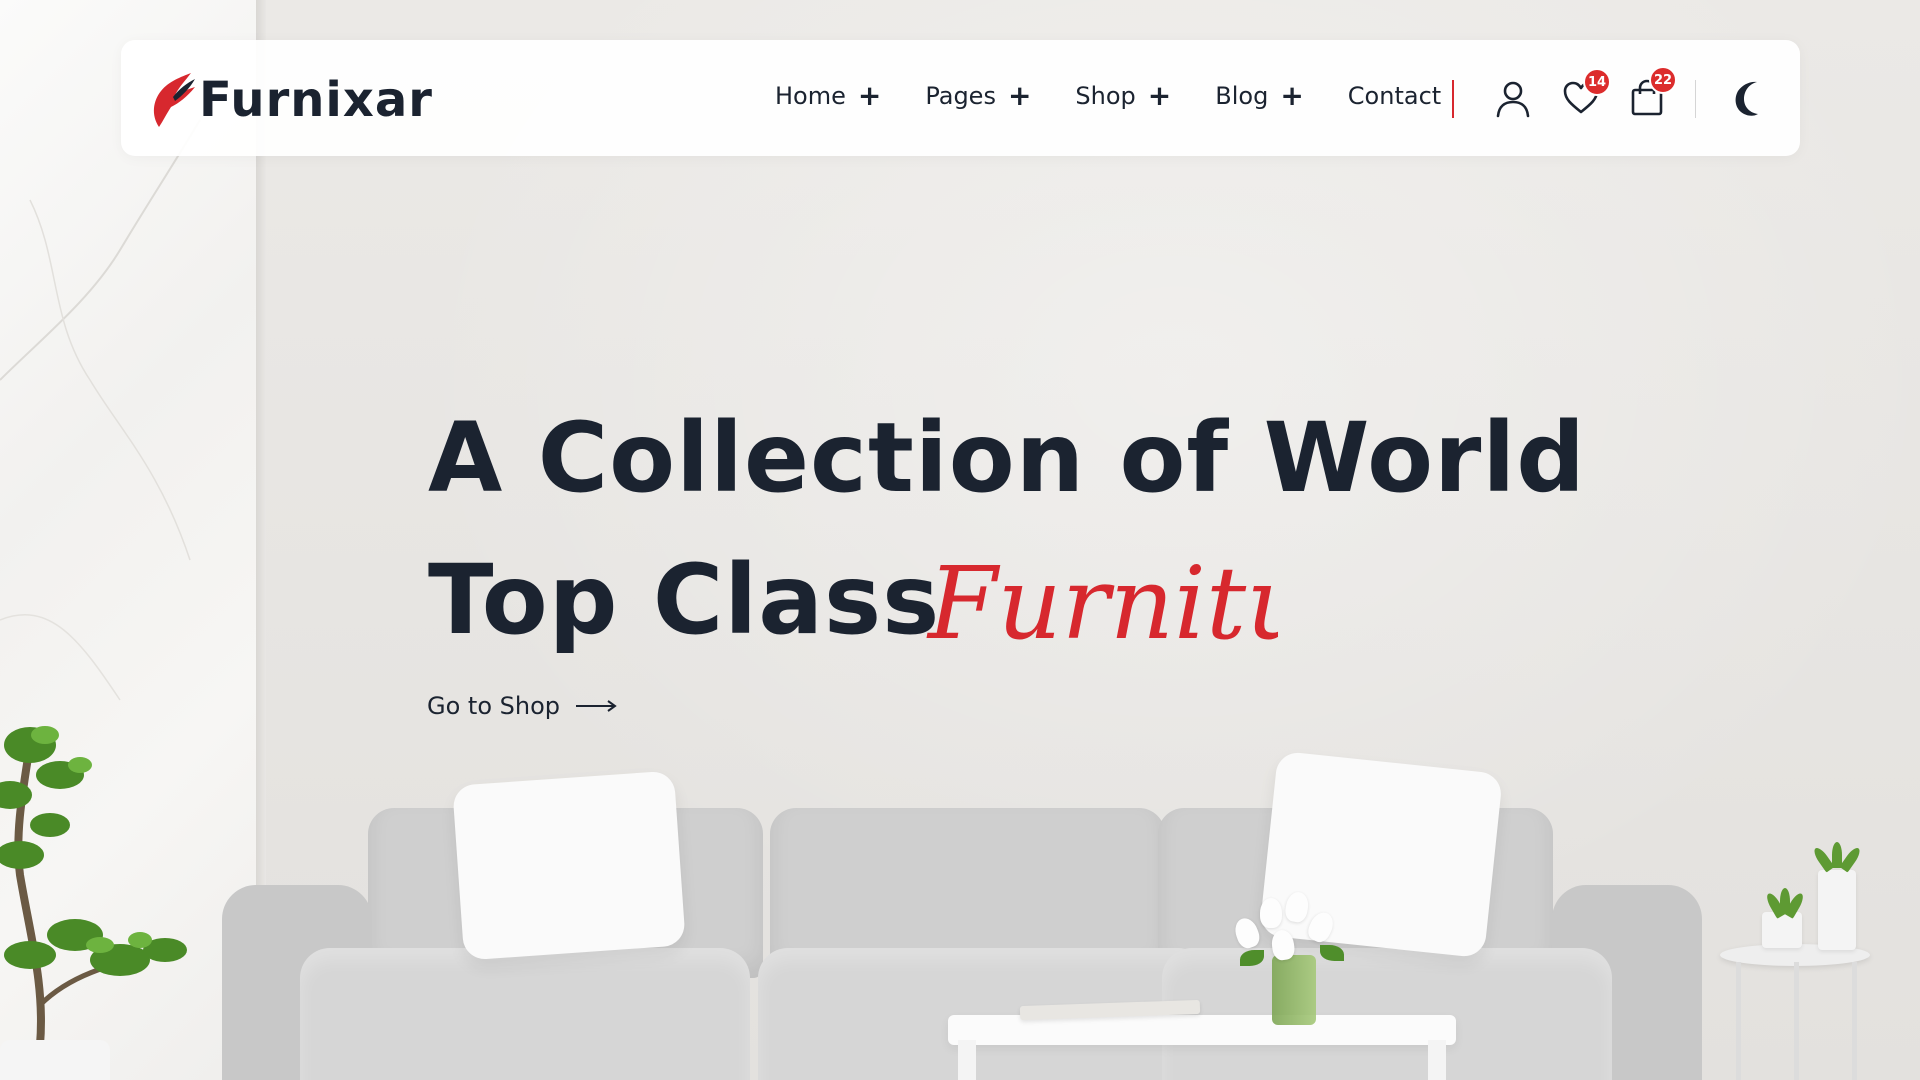  I want to click on cart-count-badge: 22, so click(1663, 80).